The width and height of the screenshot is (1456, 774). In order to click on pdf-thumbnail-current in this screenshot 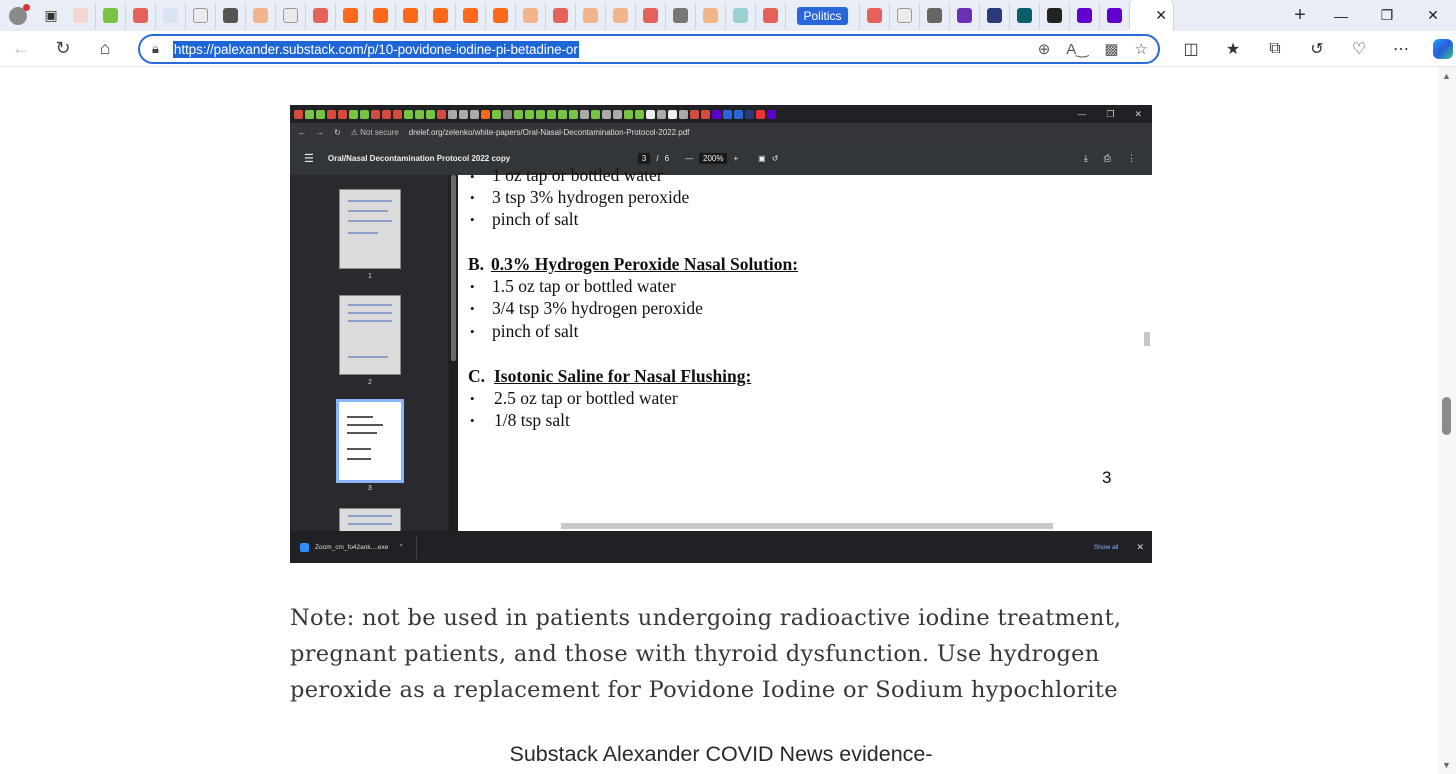, I will do `click(370, 441)`.